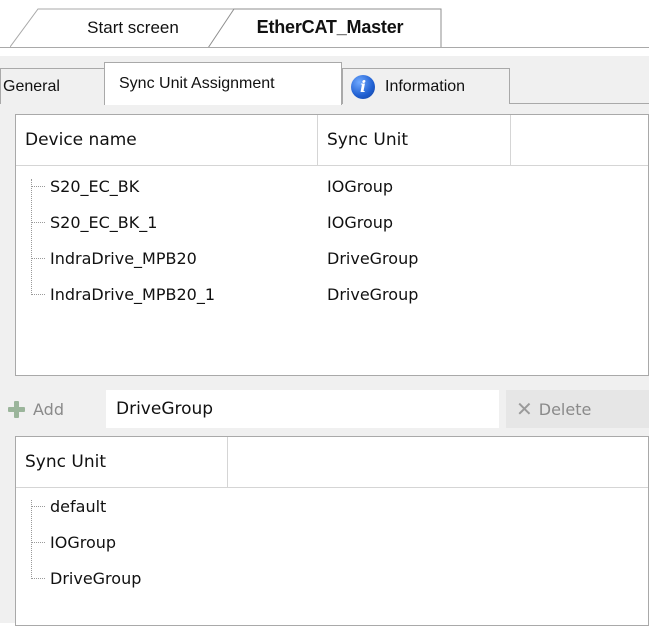 Image resolution: width=649 pixels, height=626 pixels. I want to click on tab-start-screen: Start screen, so click(125, 27).